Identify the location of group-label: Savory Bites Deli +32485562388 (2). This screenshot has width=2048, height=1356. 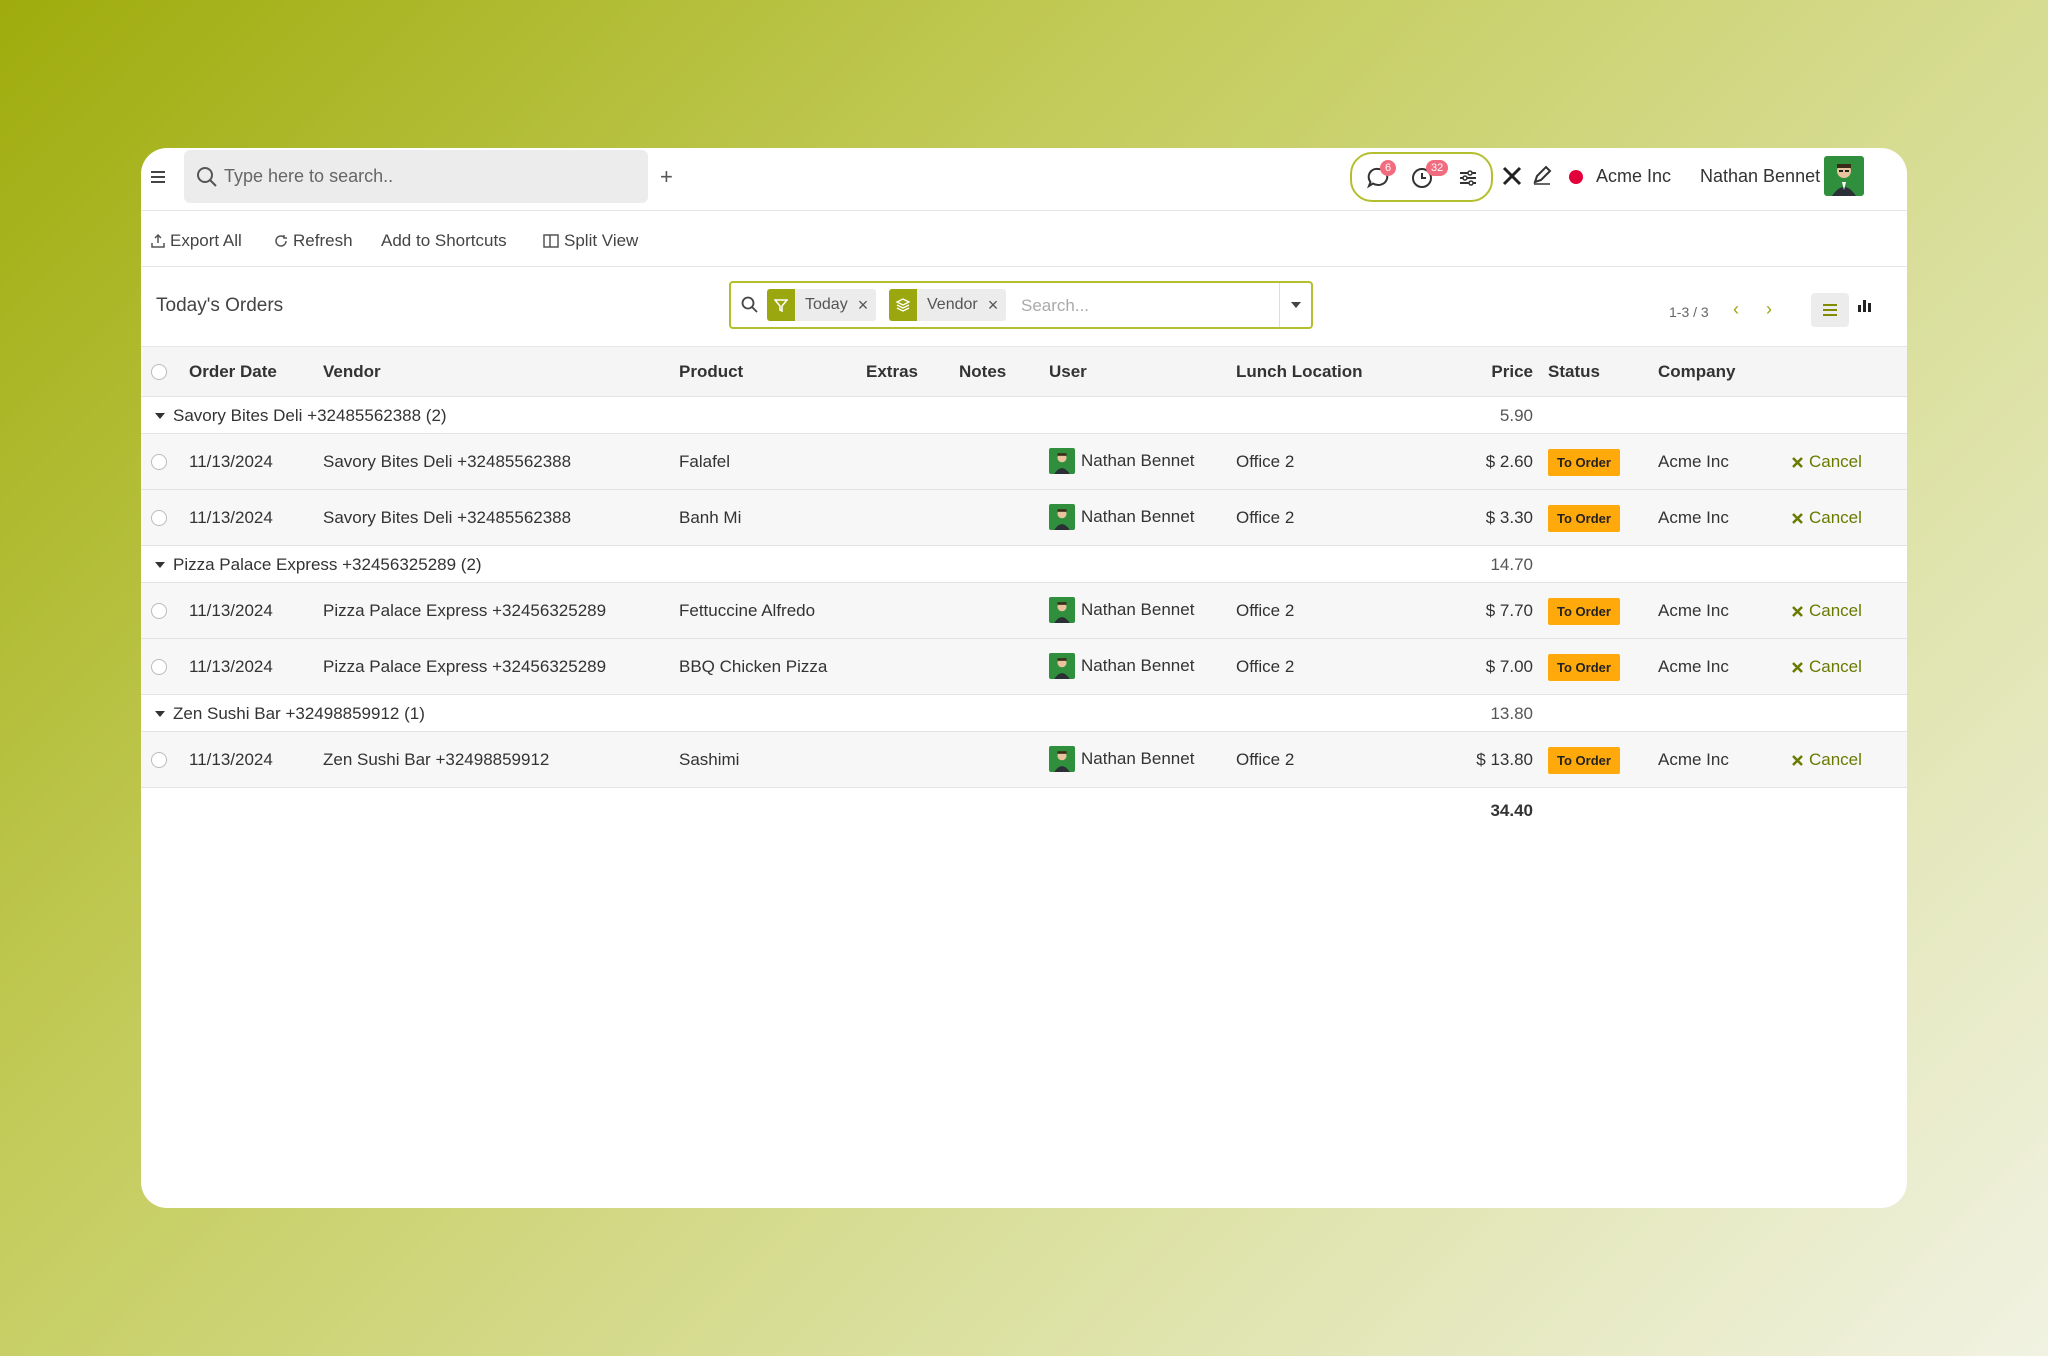
(301, 416).